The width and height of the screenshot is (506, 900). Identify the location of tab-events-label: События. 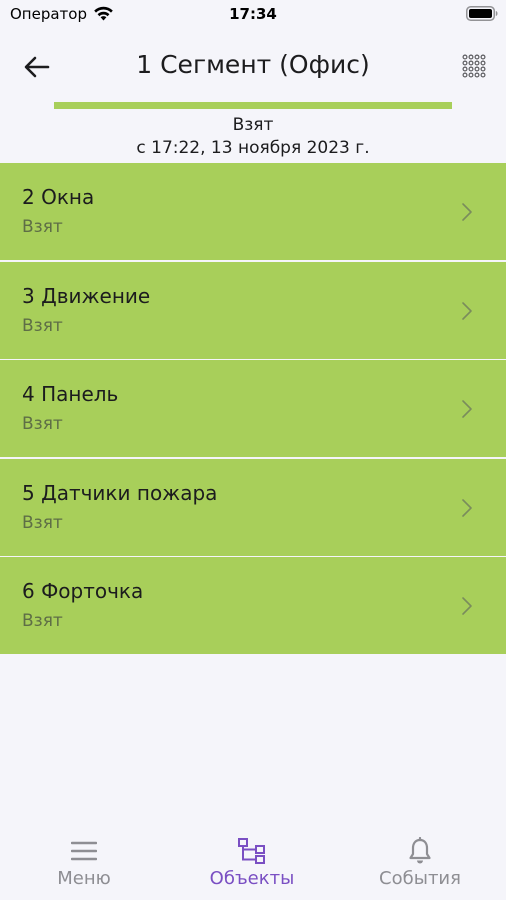
(420, 878).